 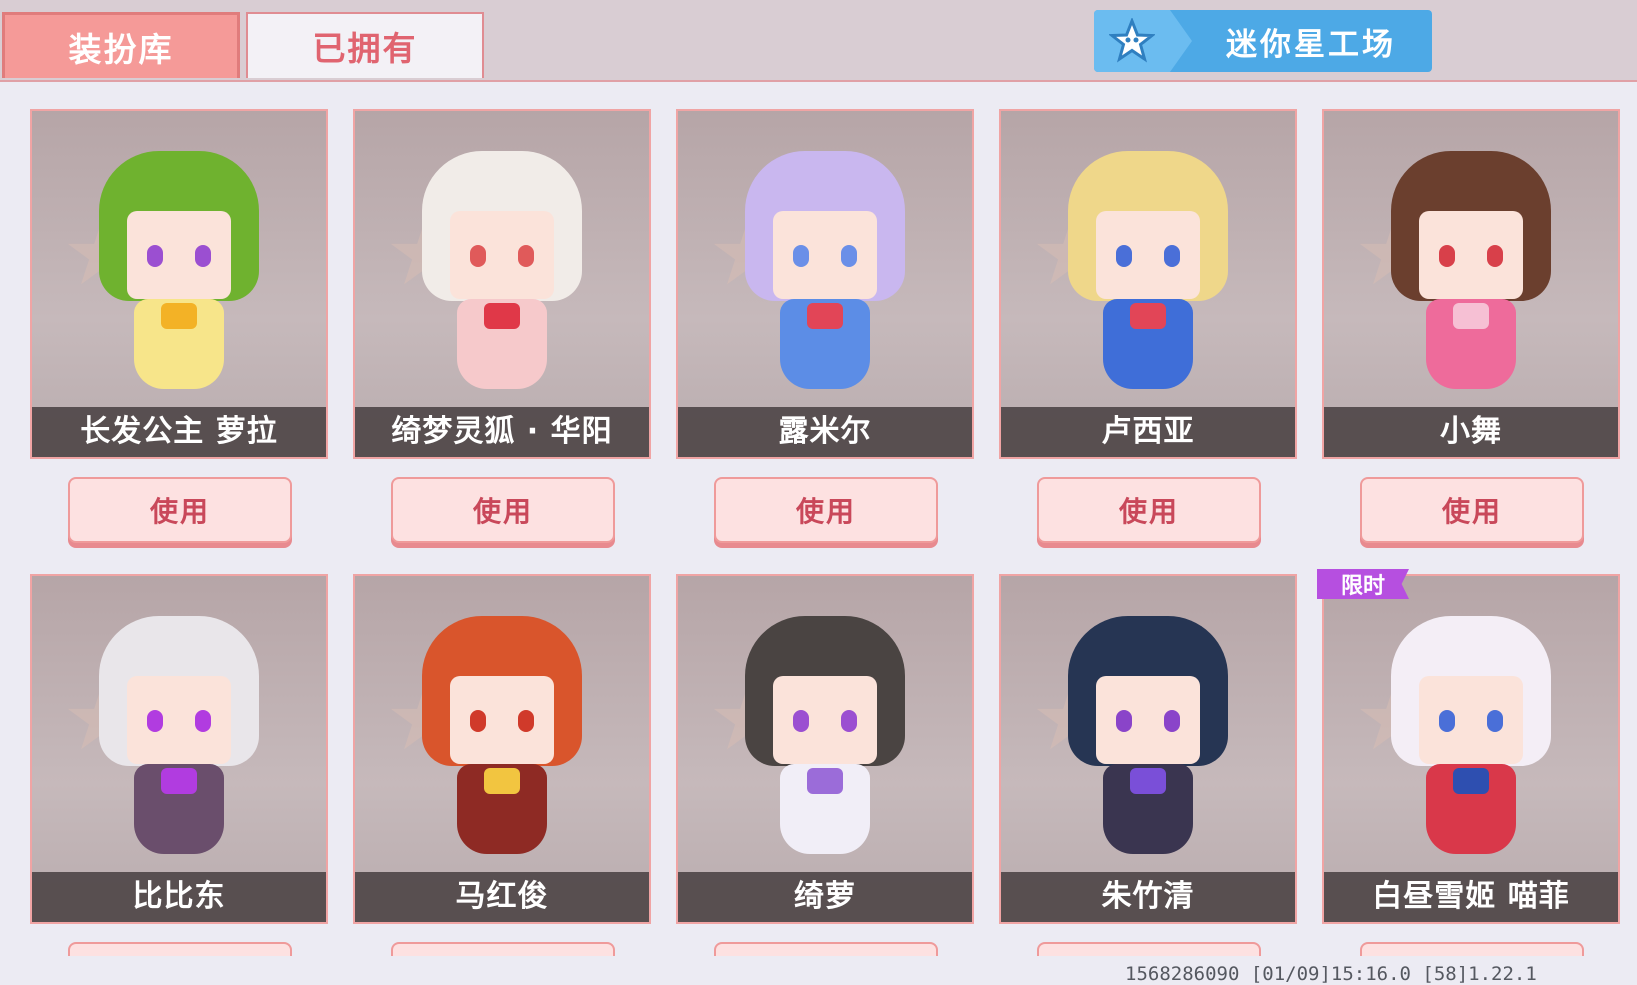 What do you see at coordinates (825, 432) in the screenshot?
I see `costume-name: 露米尔` at bounding box center [825, 432].